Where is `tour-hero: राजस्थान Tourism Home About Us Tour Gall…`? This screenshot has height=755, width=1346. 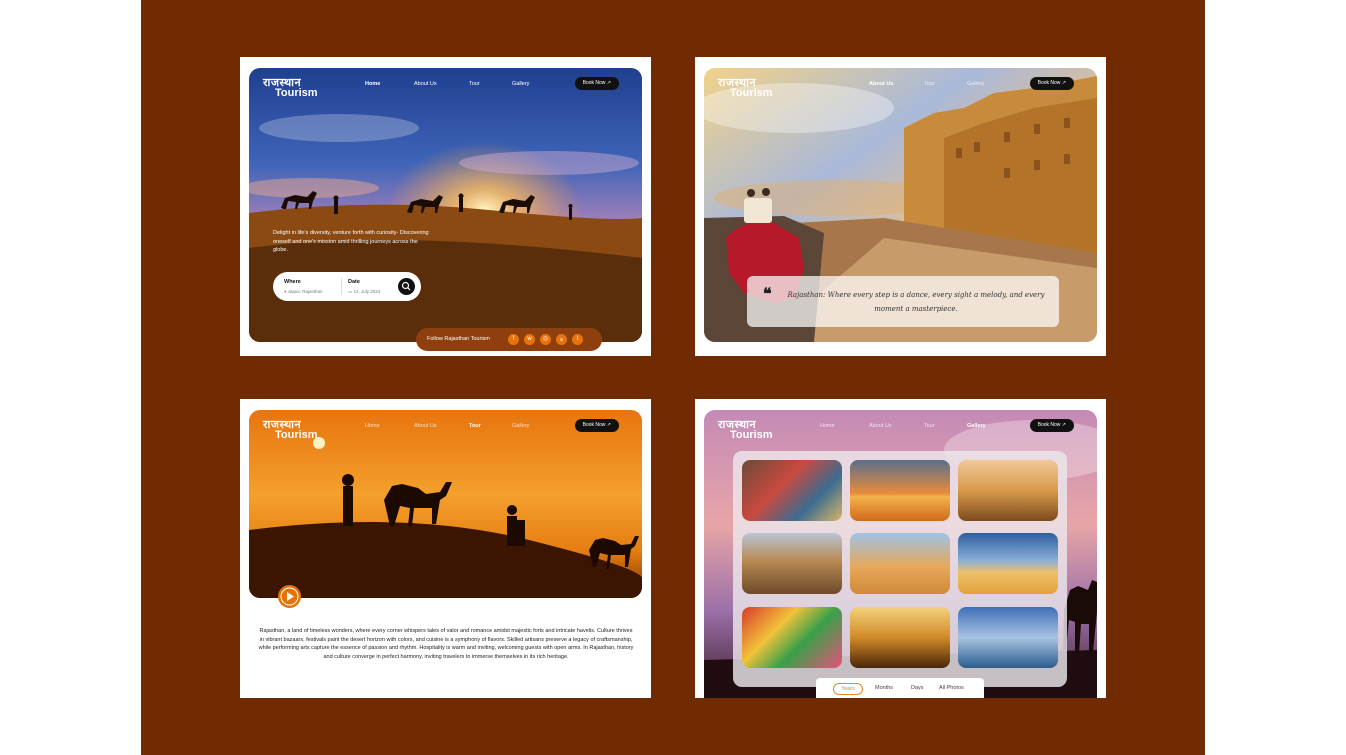
tour-hero: राजस्थान Tourism Home About Us Tour Gall… is located at coordinates (445, 504).